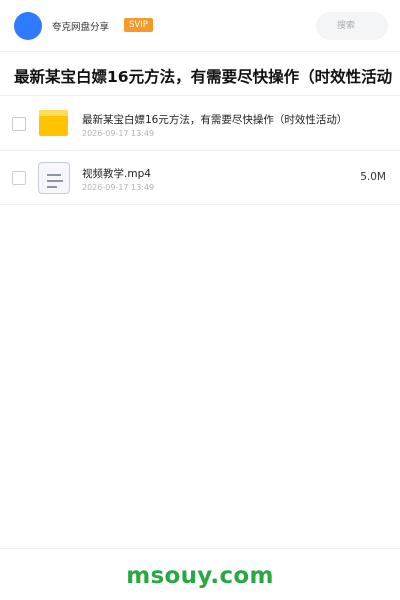 The image size is (400, 600). I want to click on avatar, so click(28, 26).